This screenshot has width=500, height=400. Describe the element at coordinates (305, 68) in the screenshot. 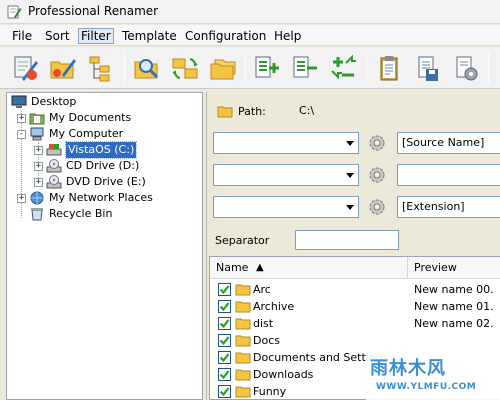

I see `remove-file-button` at that location.